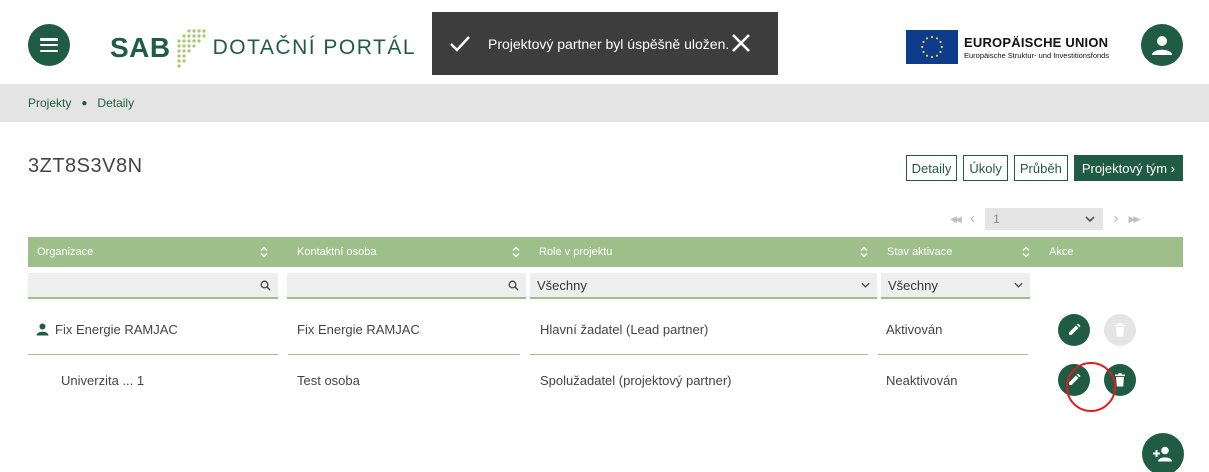 The image size is (1209, 472). I want to click on person-add-icon, so click(1162, 454).